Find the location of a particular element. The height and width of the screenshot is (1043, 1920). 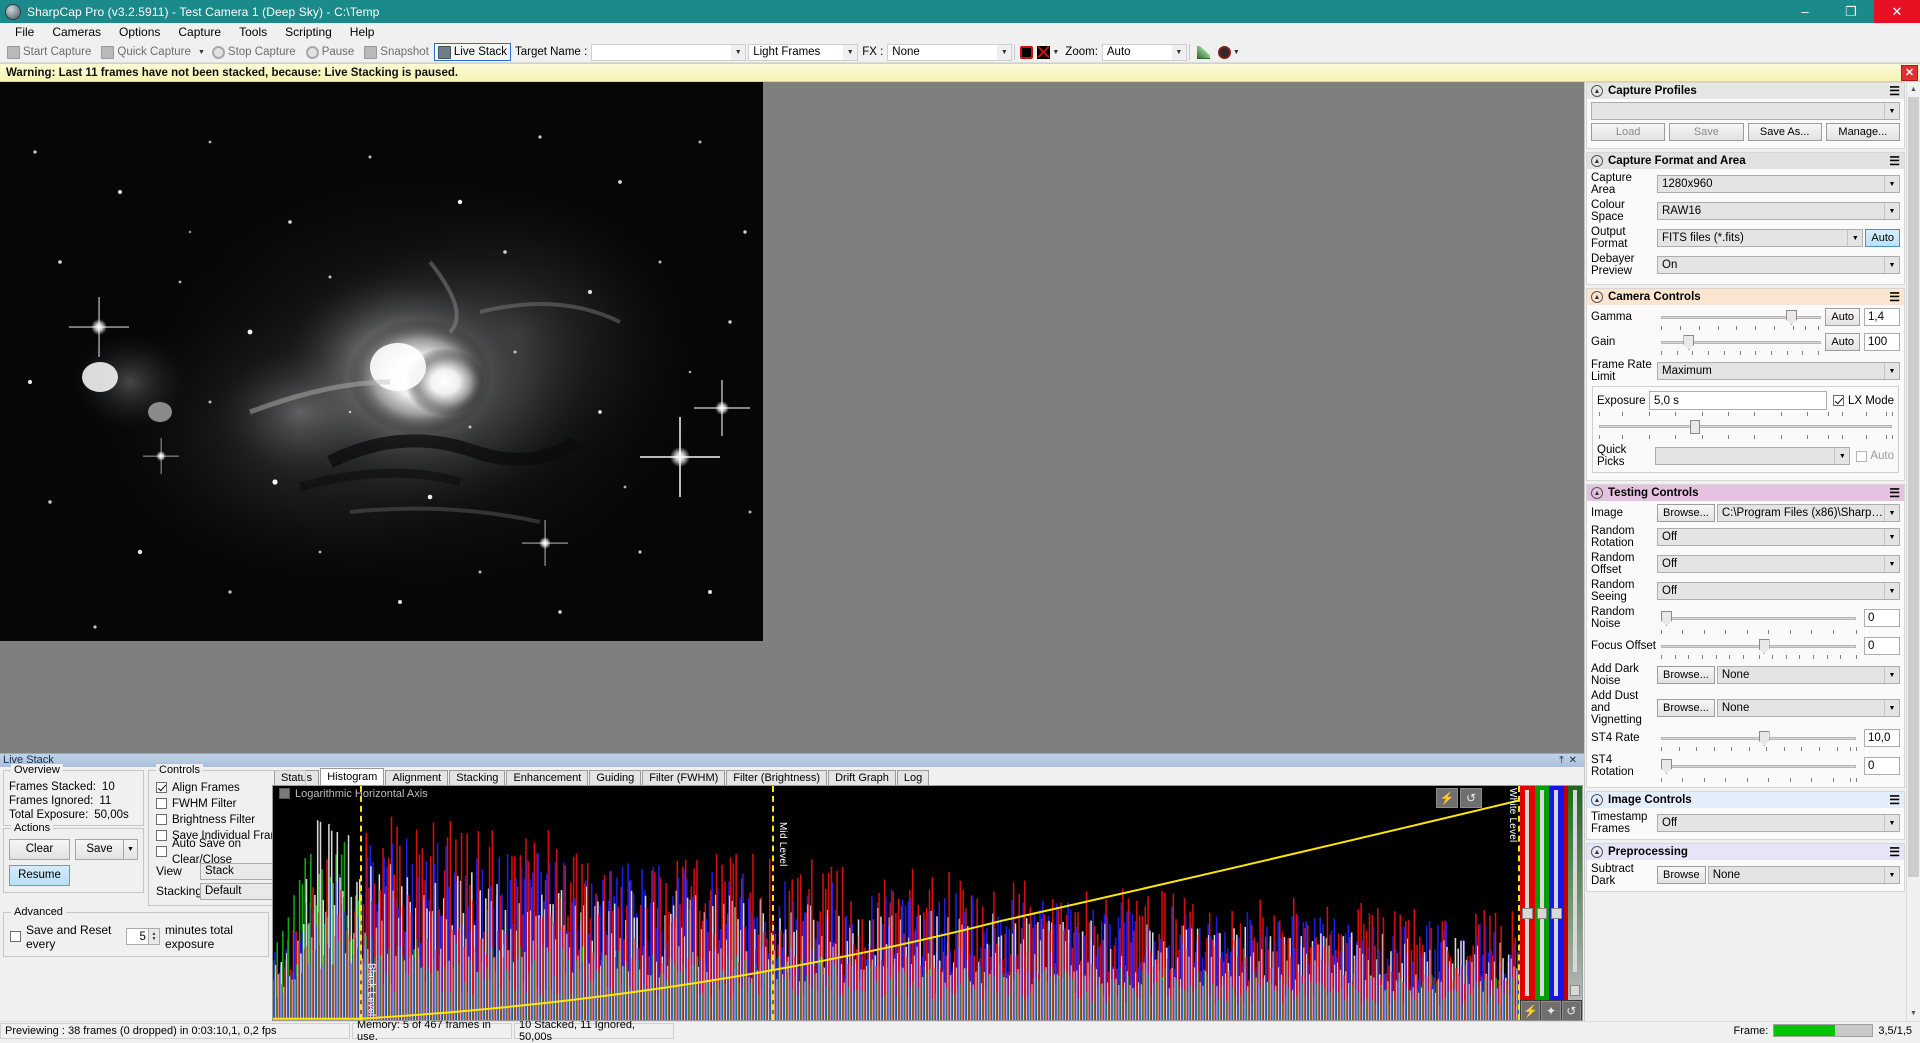

frame-rate-limit-select: Maximum ▼ is located at coordinates (1778, 371).